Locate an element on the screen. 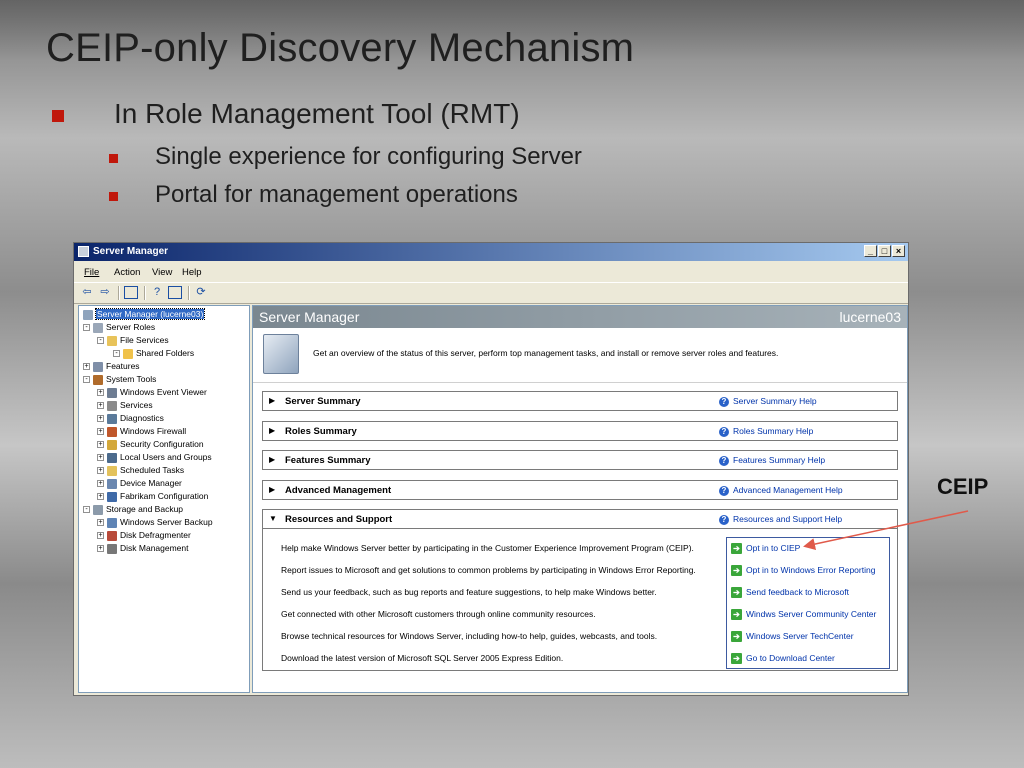  section-roles-summary: ▶ Roles Summary ? Roles Summary Help is located at coordinates (580, 431).